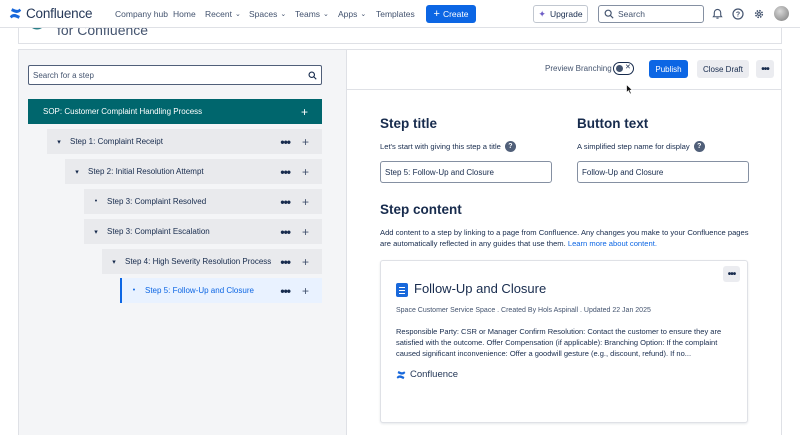  Describe the element at coordinates (175, 75) in the screenshot. I see `step-search-input: Search for a step` at that location.